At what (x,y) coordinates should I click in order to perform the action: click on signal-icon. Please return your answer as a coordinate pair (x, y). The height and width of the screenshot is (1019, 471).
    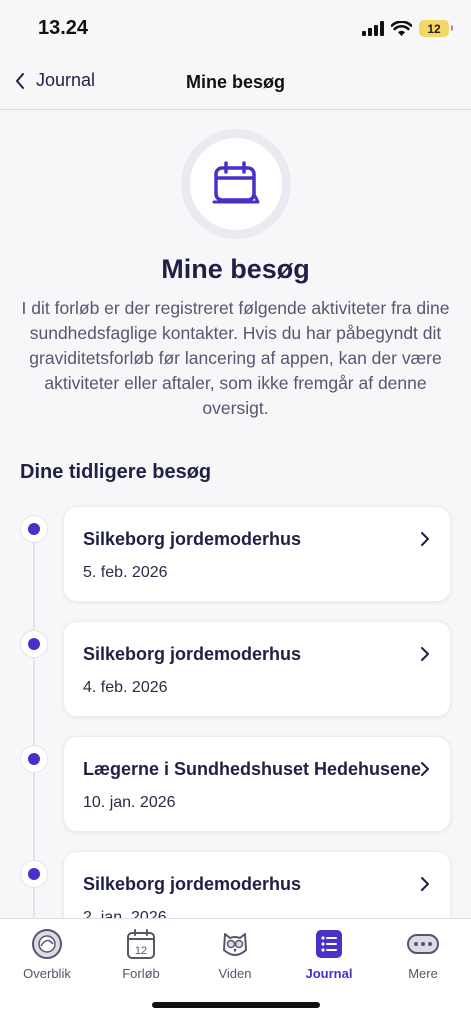
    Looking at the image, I should click on (373, 28).